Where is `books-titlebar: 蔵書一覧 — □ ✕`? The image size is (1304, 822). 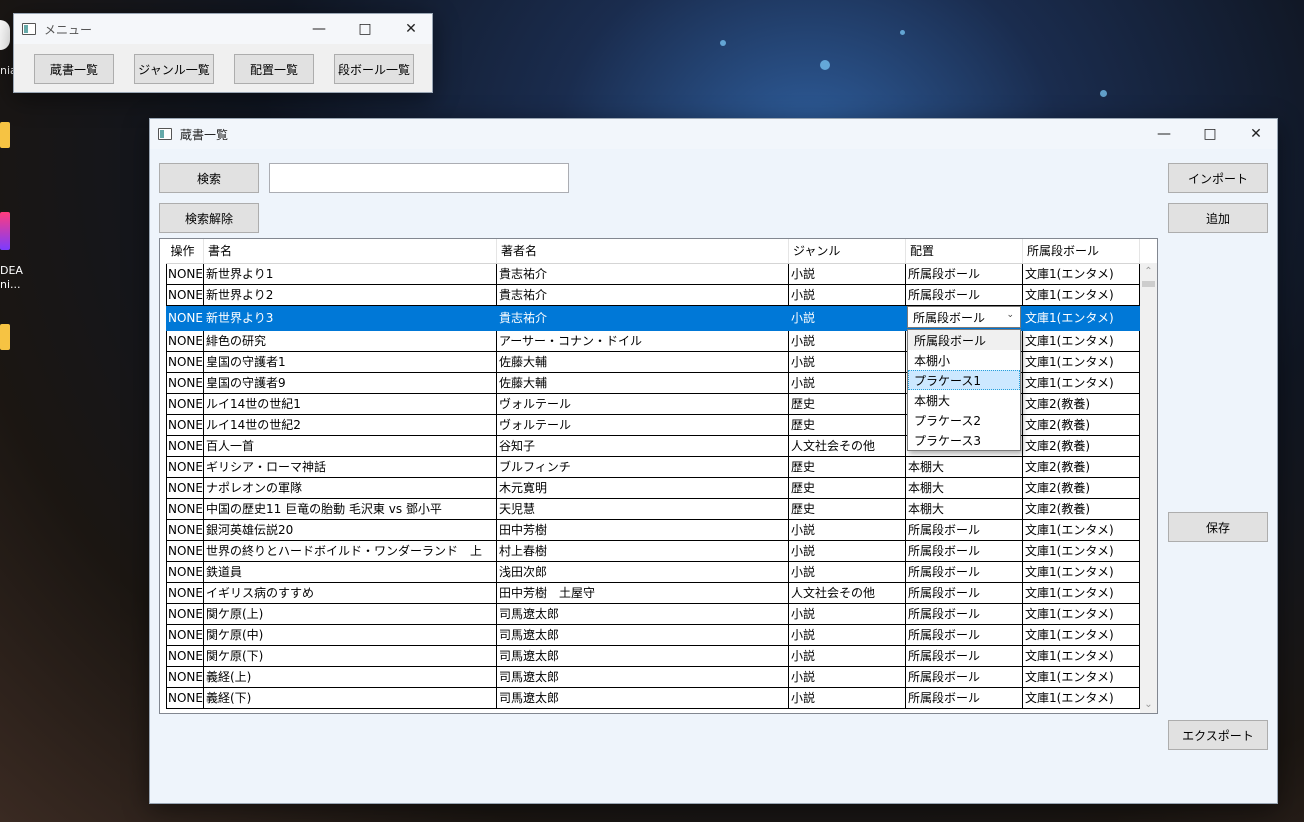
books-titlebar: 蔵書一覧 — □ ✕ is located at coordinates (713, 134).